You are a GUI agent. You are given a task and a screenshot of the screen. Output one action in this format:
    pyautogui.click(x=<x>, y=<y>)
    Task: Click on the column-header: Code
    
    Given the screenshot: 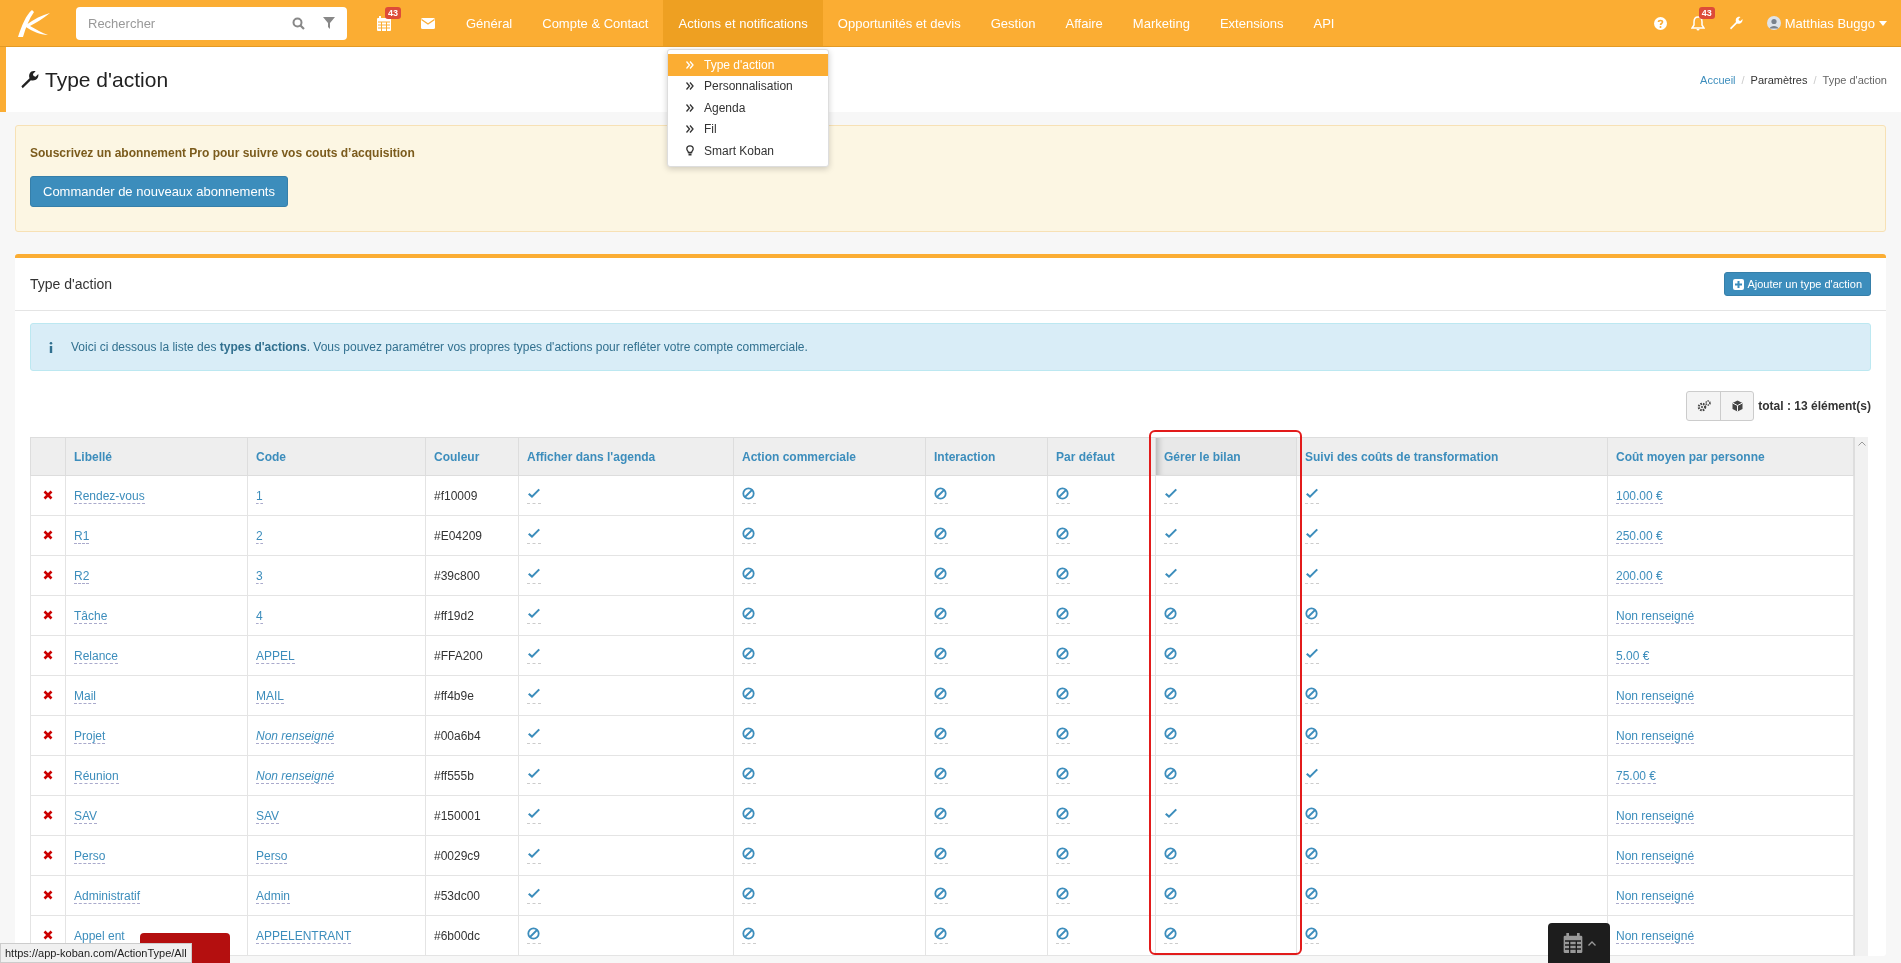 What is the action you would take?
    pyautogui.click(x=336, y=456)
    